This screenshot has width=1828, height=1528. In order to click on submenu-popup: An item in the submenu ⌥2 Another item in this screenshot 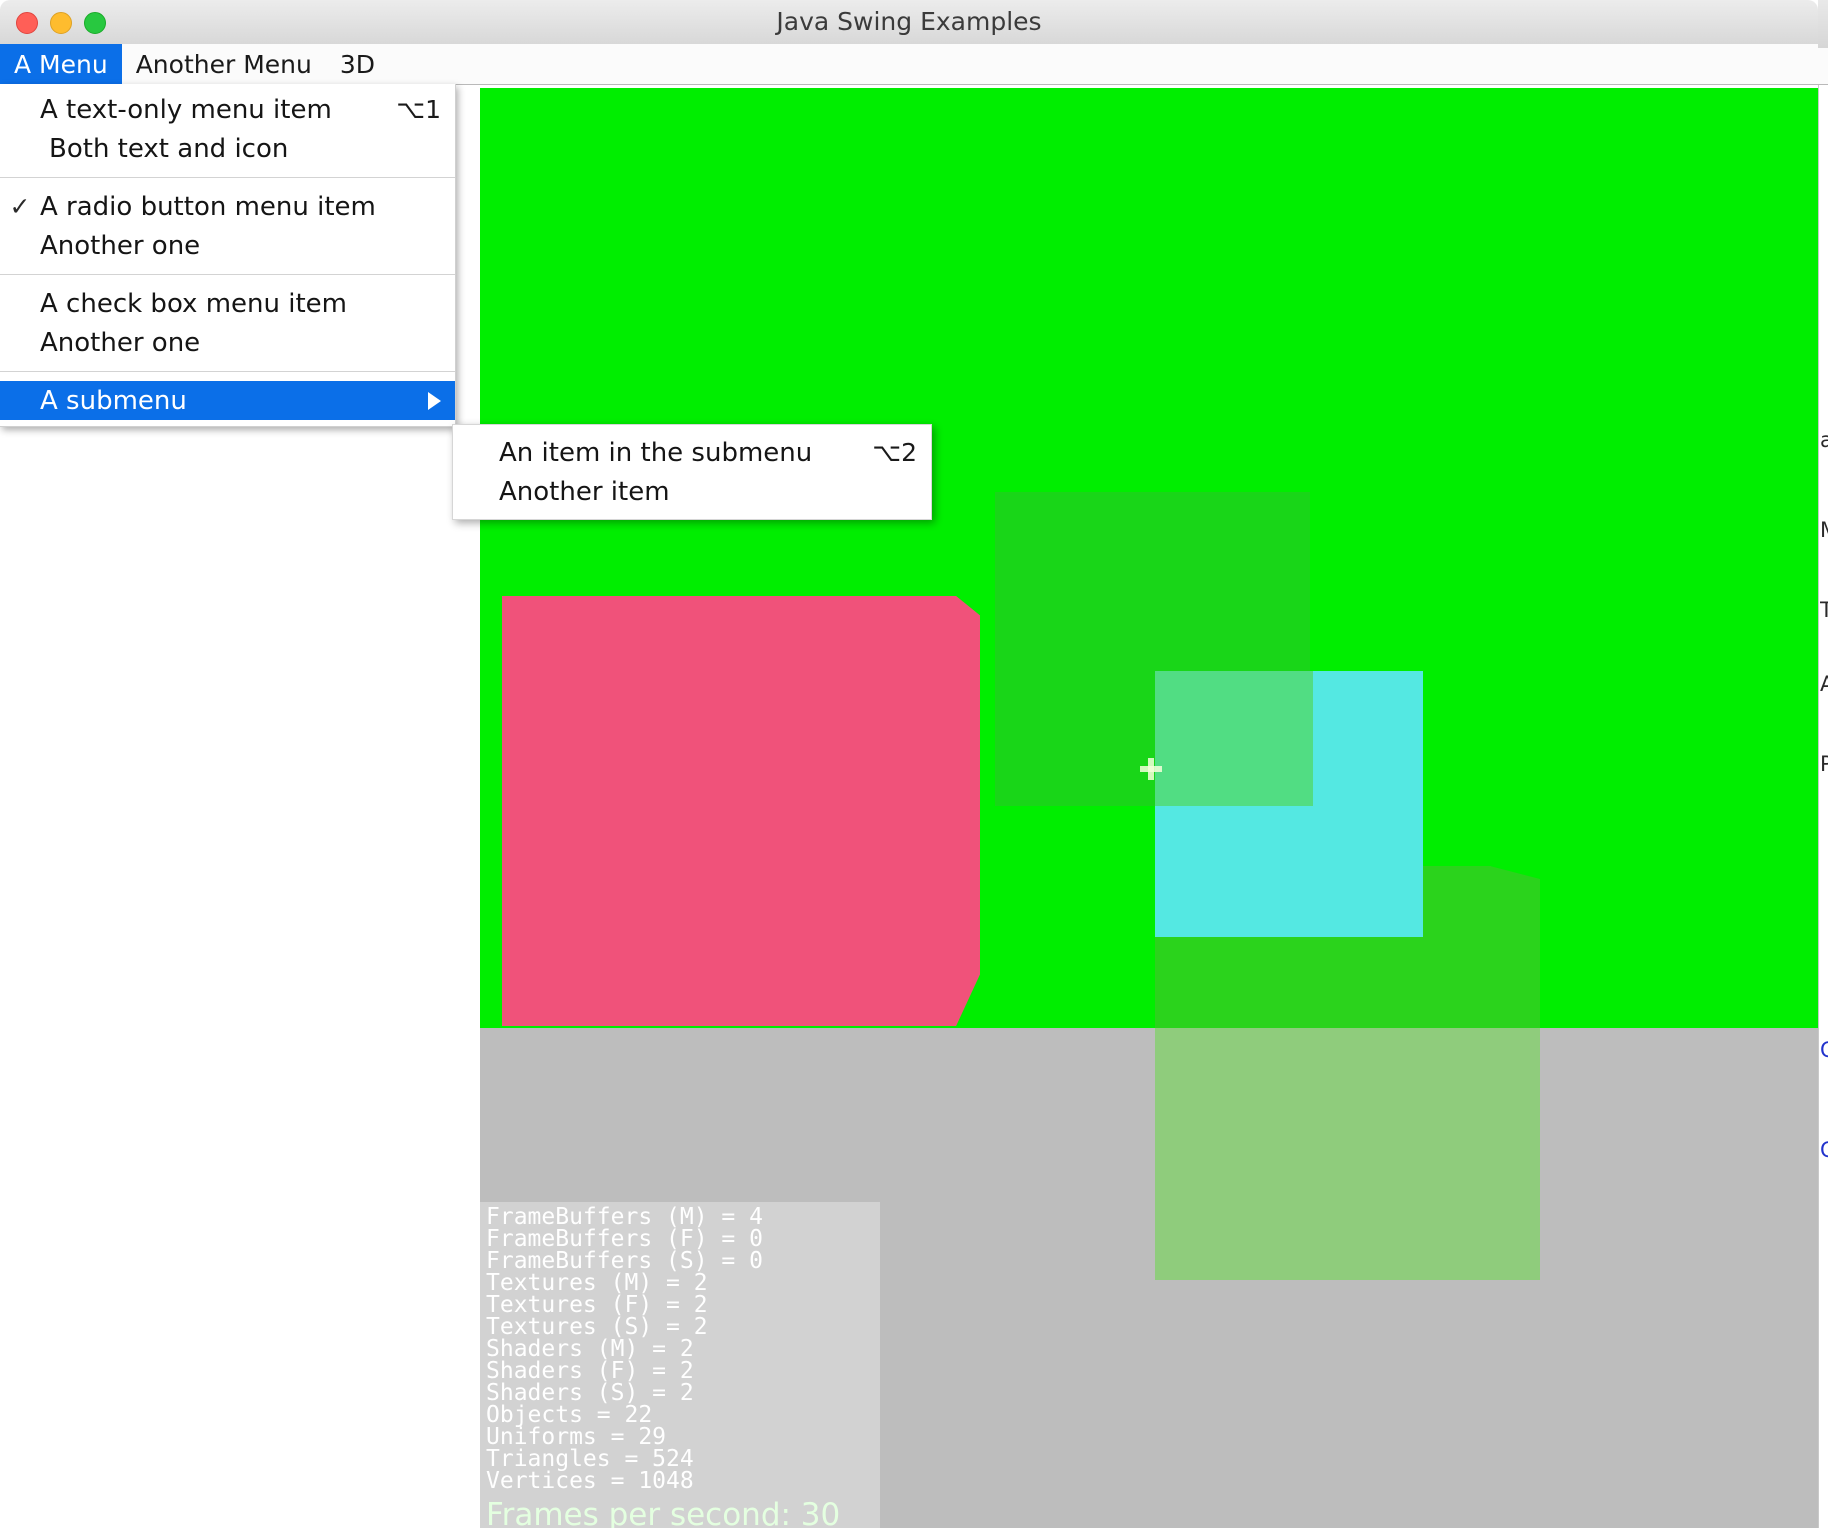, I will do `click(692, 472)`.